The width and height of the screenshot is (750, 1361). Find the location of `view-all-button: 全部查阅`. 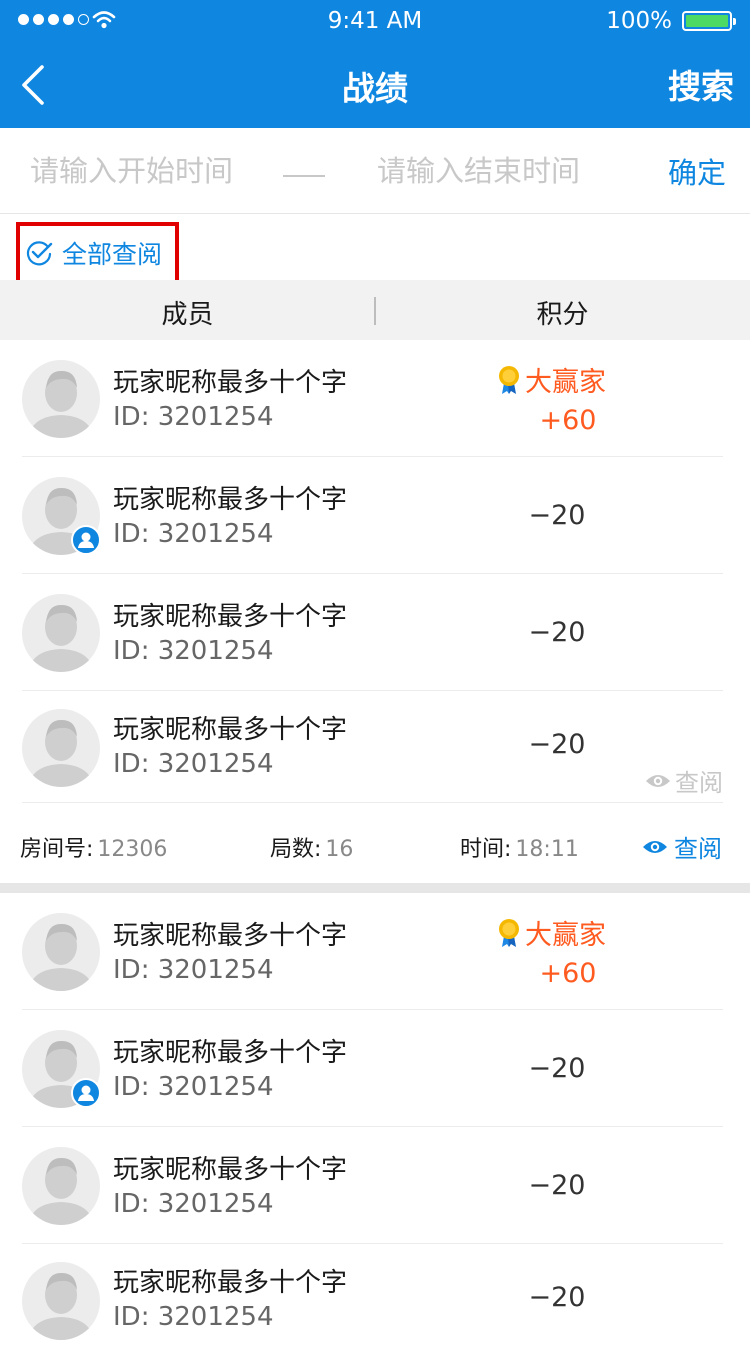

view-all-button: 全部查阅 is located at coordinates (97, 253).